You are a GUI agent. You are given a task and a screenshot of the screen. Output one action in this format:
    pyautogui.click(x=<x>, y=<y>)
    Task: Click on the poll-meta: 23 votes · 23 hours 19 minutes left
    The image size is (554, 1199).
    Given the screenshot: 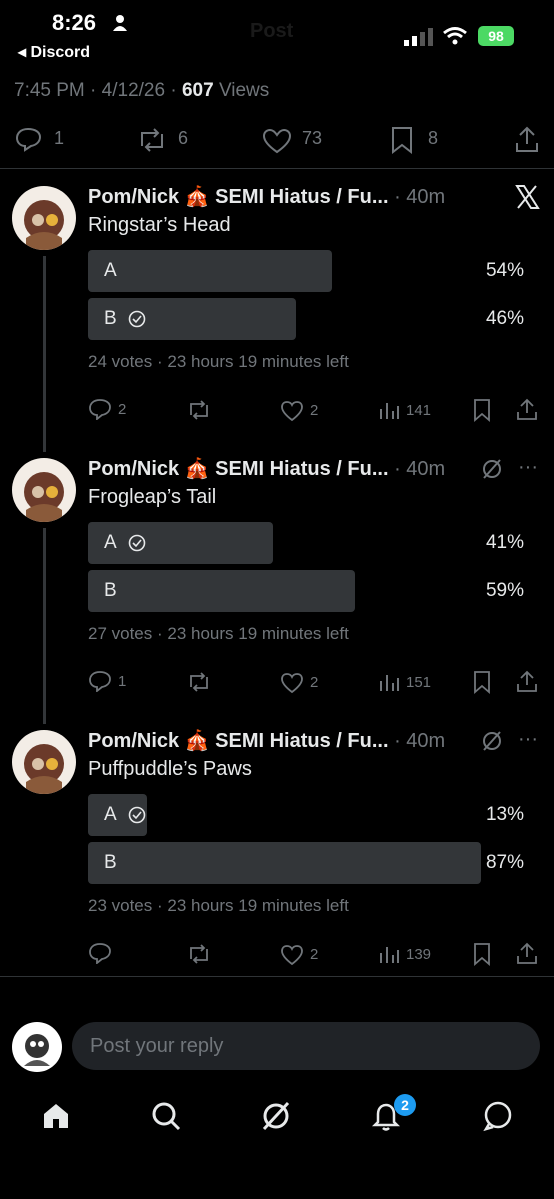 What is the action you would take?
    pyautogui.click(x=218, y=905)
    